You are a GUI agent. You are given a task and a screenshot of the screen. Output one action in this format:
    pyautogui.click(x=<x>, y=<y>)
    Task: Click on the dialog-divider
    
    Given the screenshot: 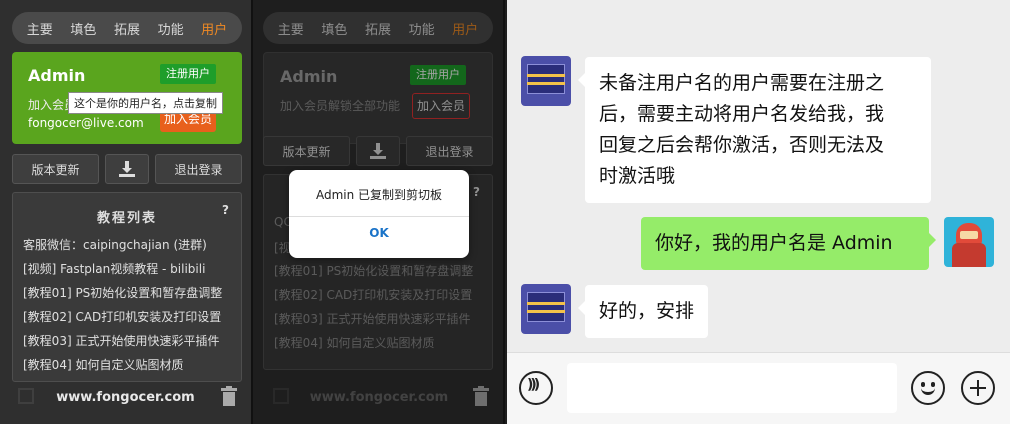 What is the action you would take?
    pyautogui.click(x=379, y=216)
    